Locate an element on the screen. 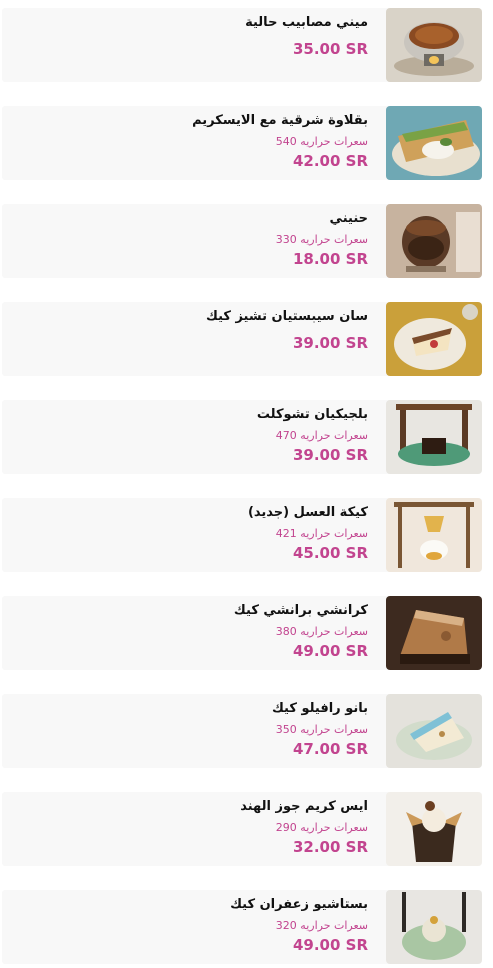 This screenshot has width=493, height=968. menu-item-name: بلجيكيان تشوكلت is located at coordinates (312, 414).